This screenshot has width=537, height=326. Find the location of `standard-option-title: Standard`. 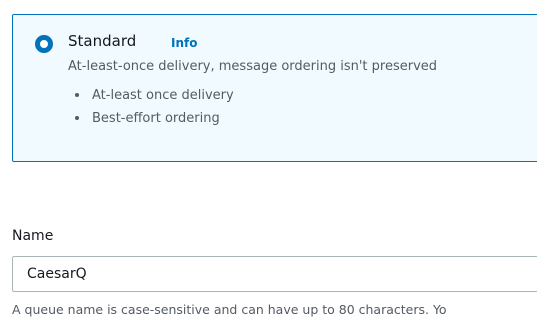

standard-option-title: Standard is located at coordinates (102, 41).